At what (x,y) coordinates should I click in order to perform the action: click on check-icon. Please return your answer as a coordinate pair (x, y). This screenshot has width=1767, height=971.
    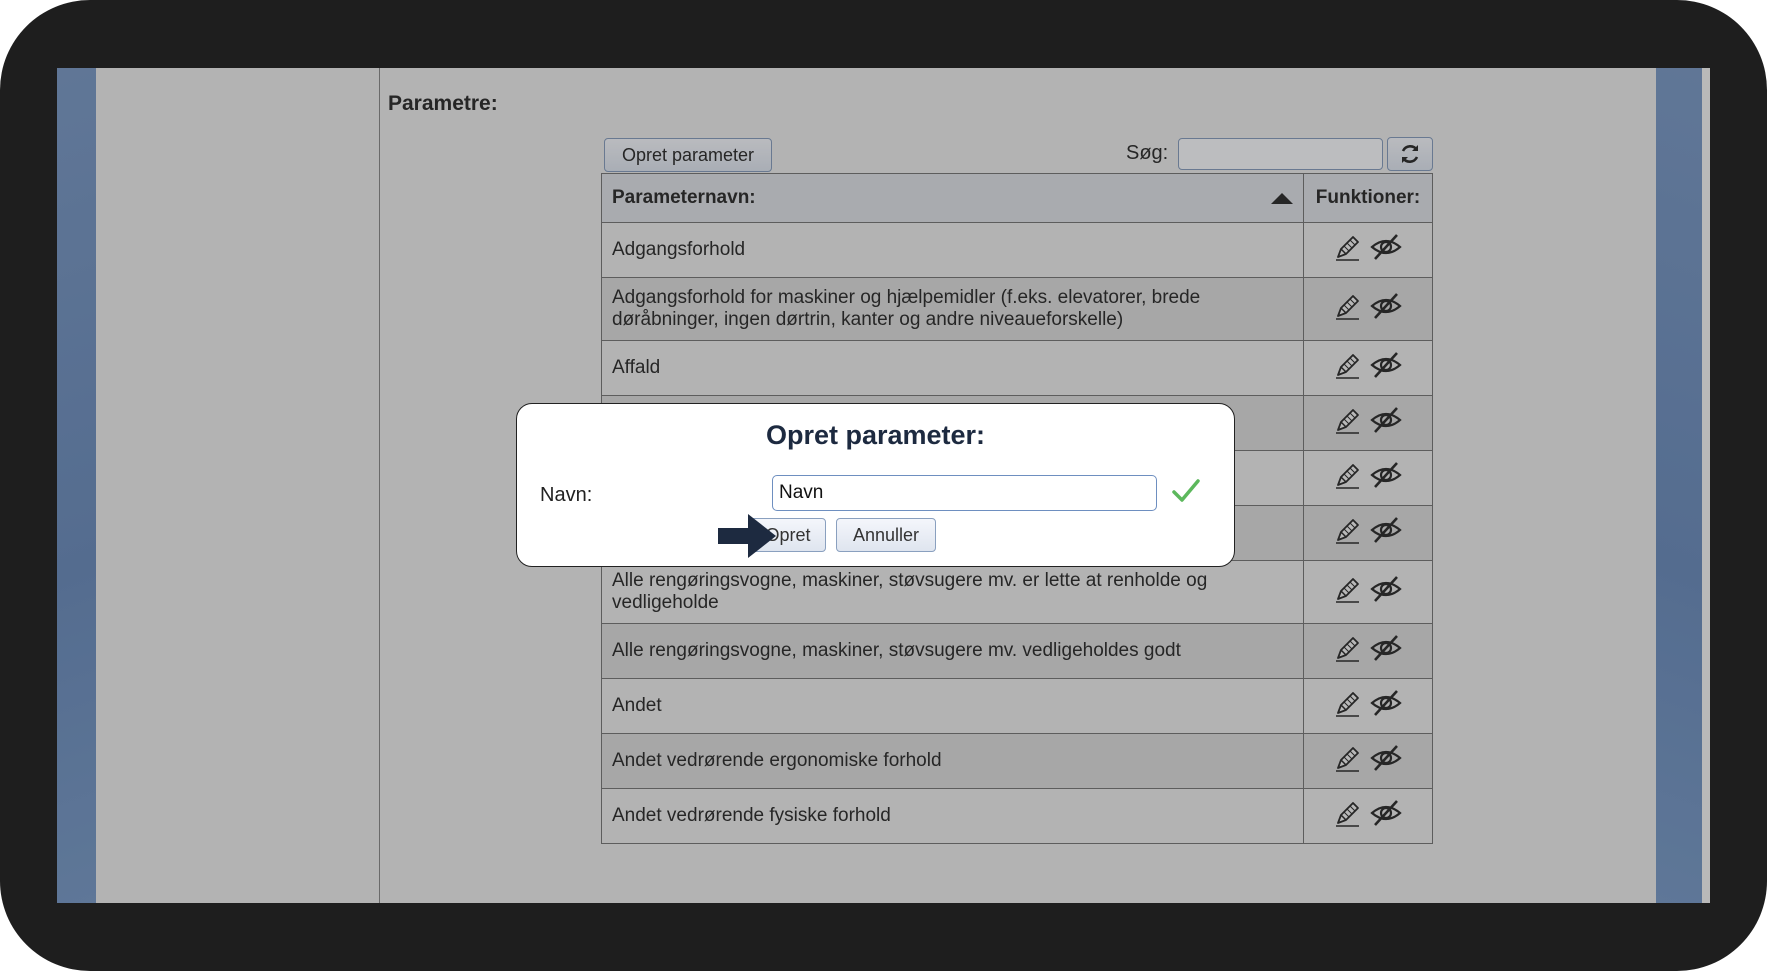
    Looking at the image, I should click on (1186, 490).